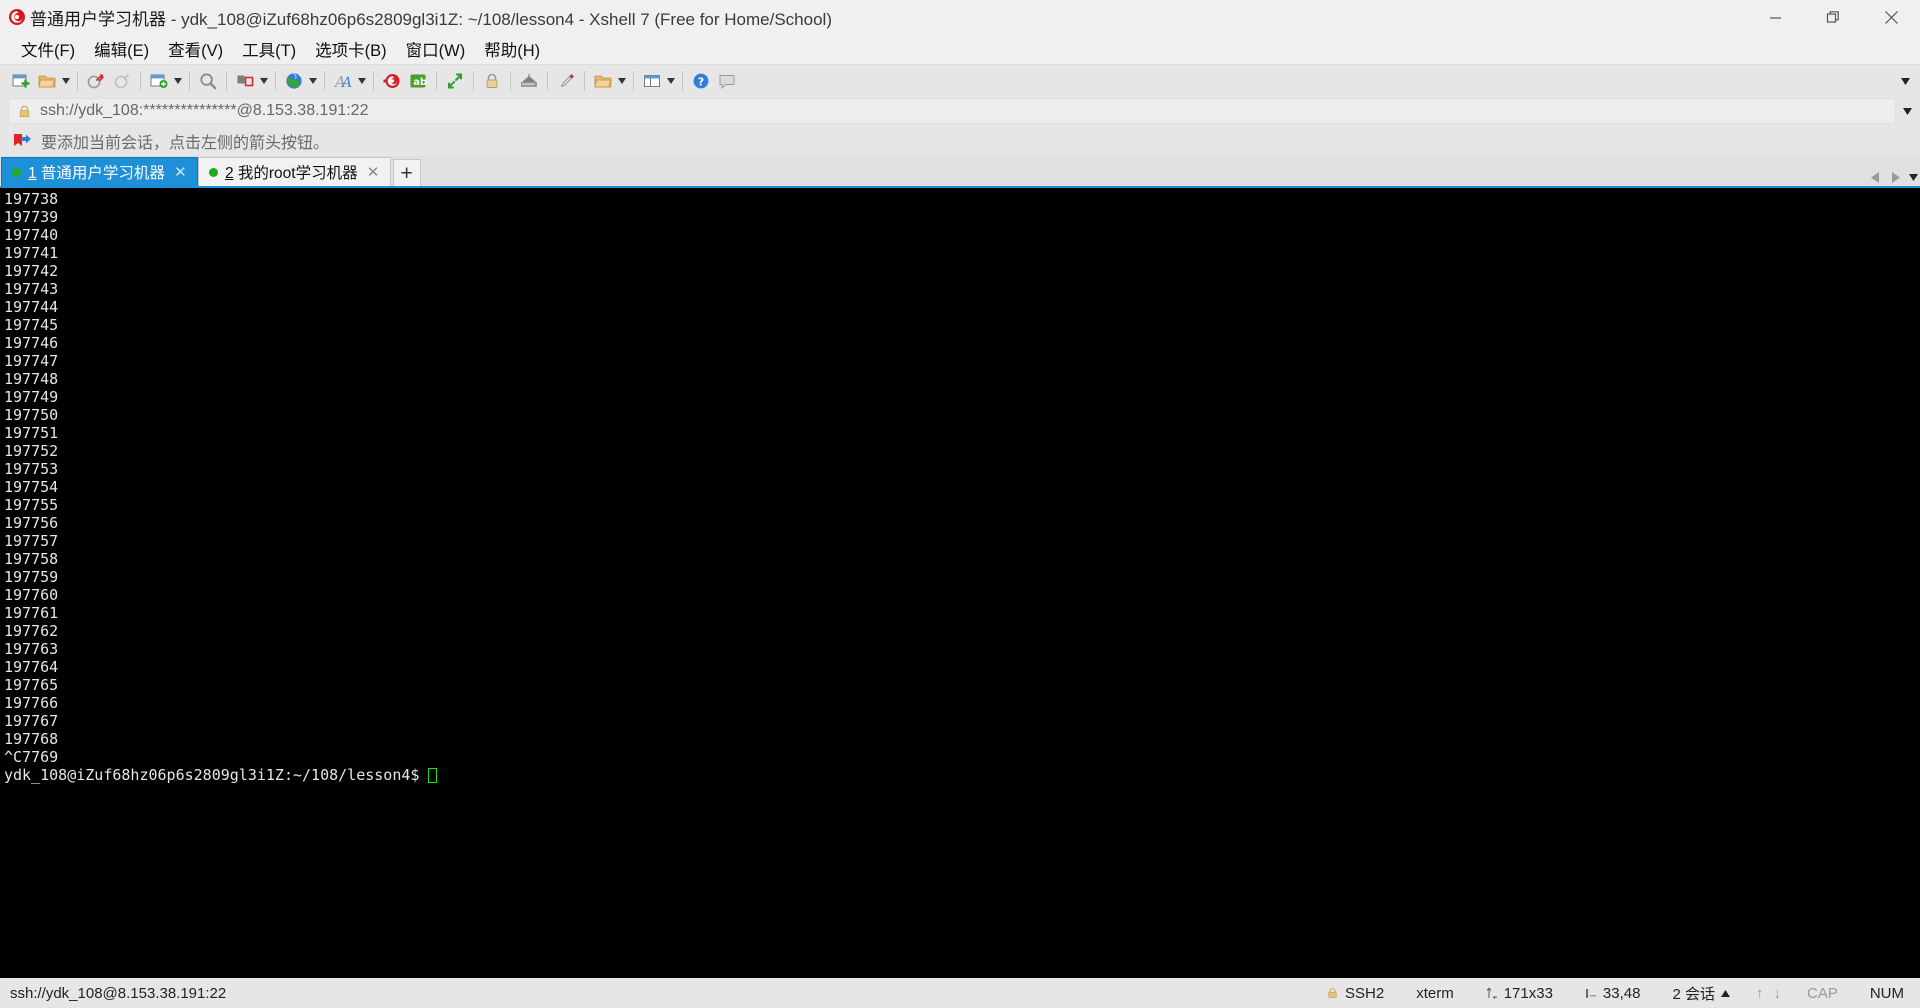  Describe the element at coordinates (31, 271) in the screenshot. I see `terminal-line: 197742` at that location.